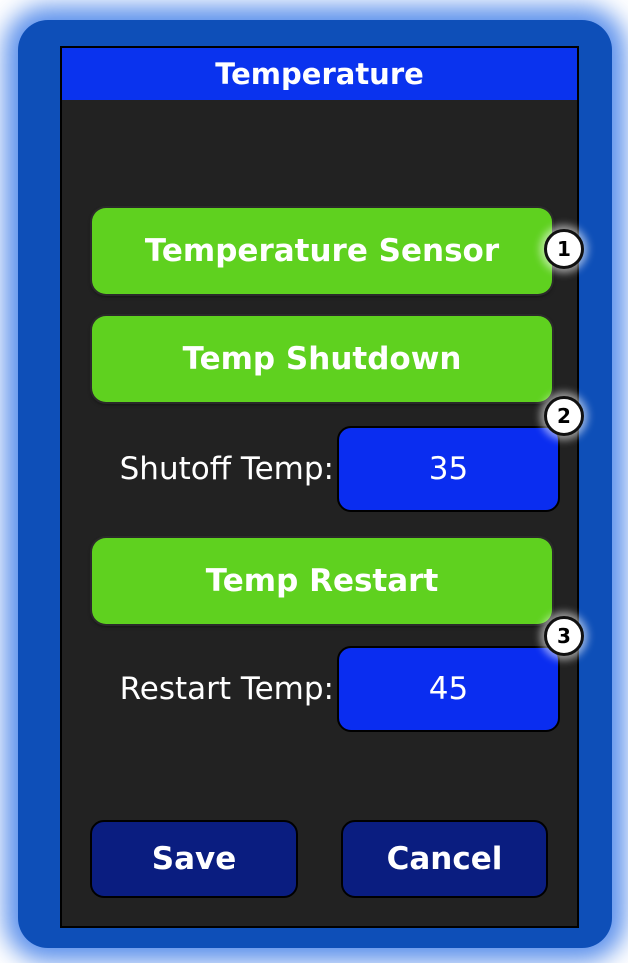 The image size is (628, 963). Describe the element at coordinates (319, 74) in the screenshot. I see `page-title: Temperature` at that location.